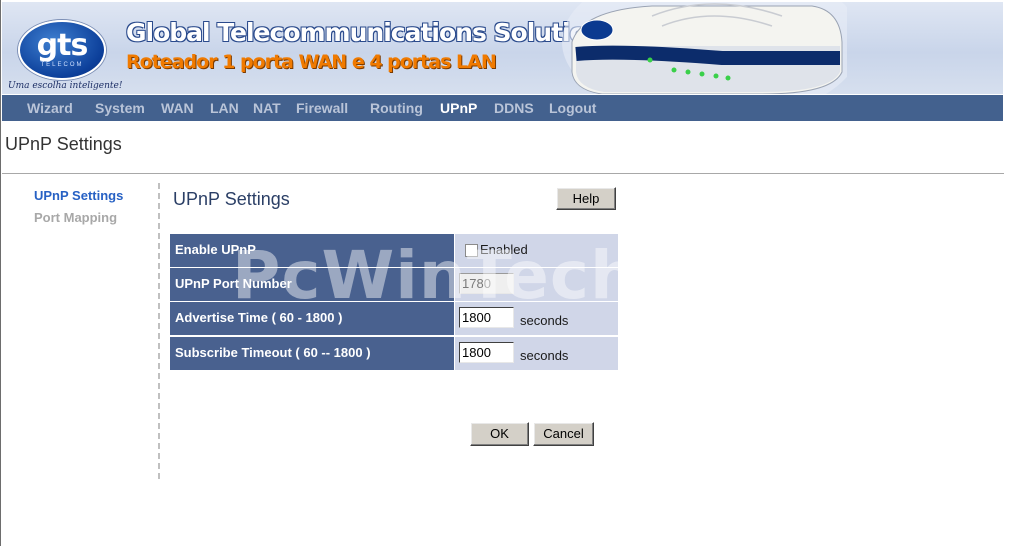 This screenshot has height=546, width=1022. Describe the element at coordinates (231, 199) in the screenshot. I see `section-title: UPnP Settings` at that location.